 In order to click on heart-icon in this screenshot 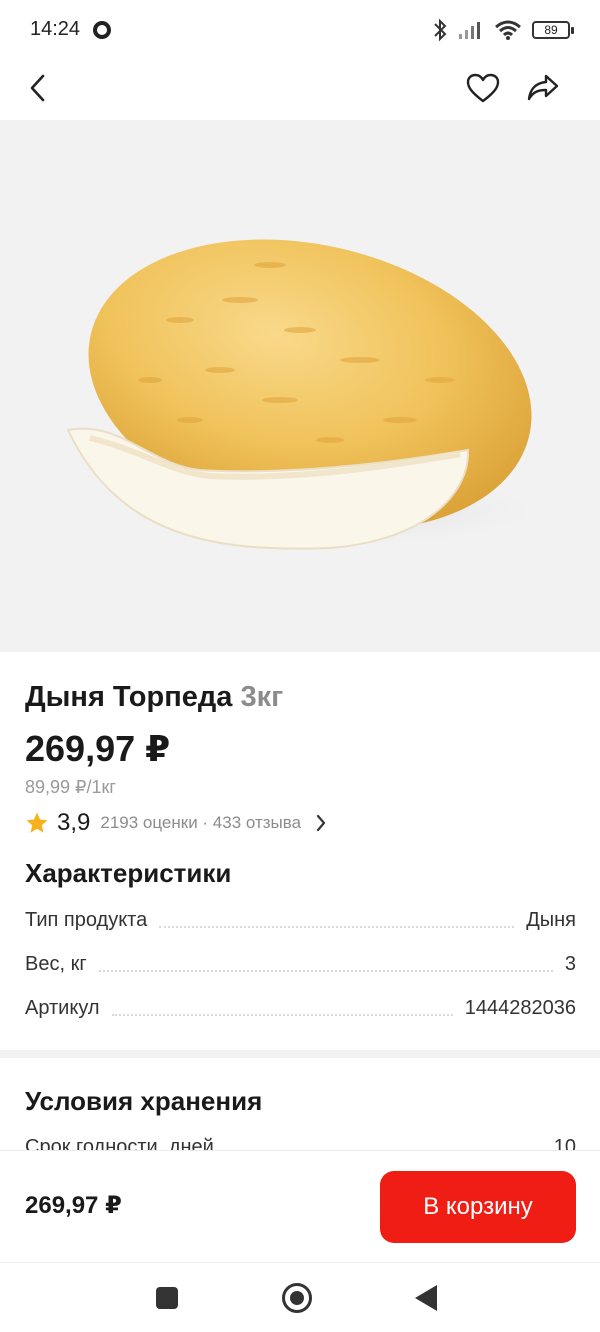, I will do `click(483, 88)`.